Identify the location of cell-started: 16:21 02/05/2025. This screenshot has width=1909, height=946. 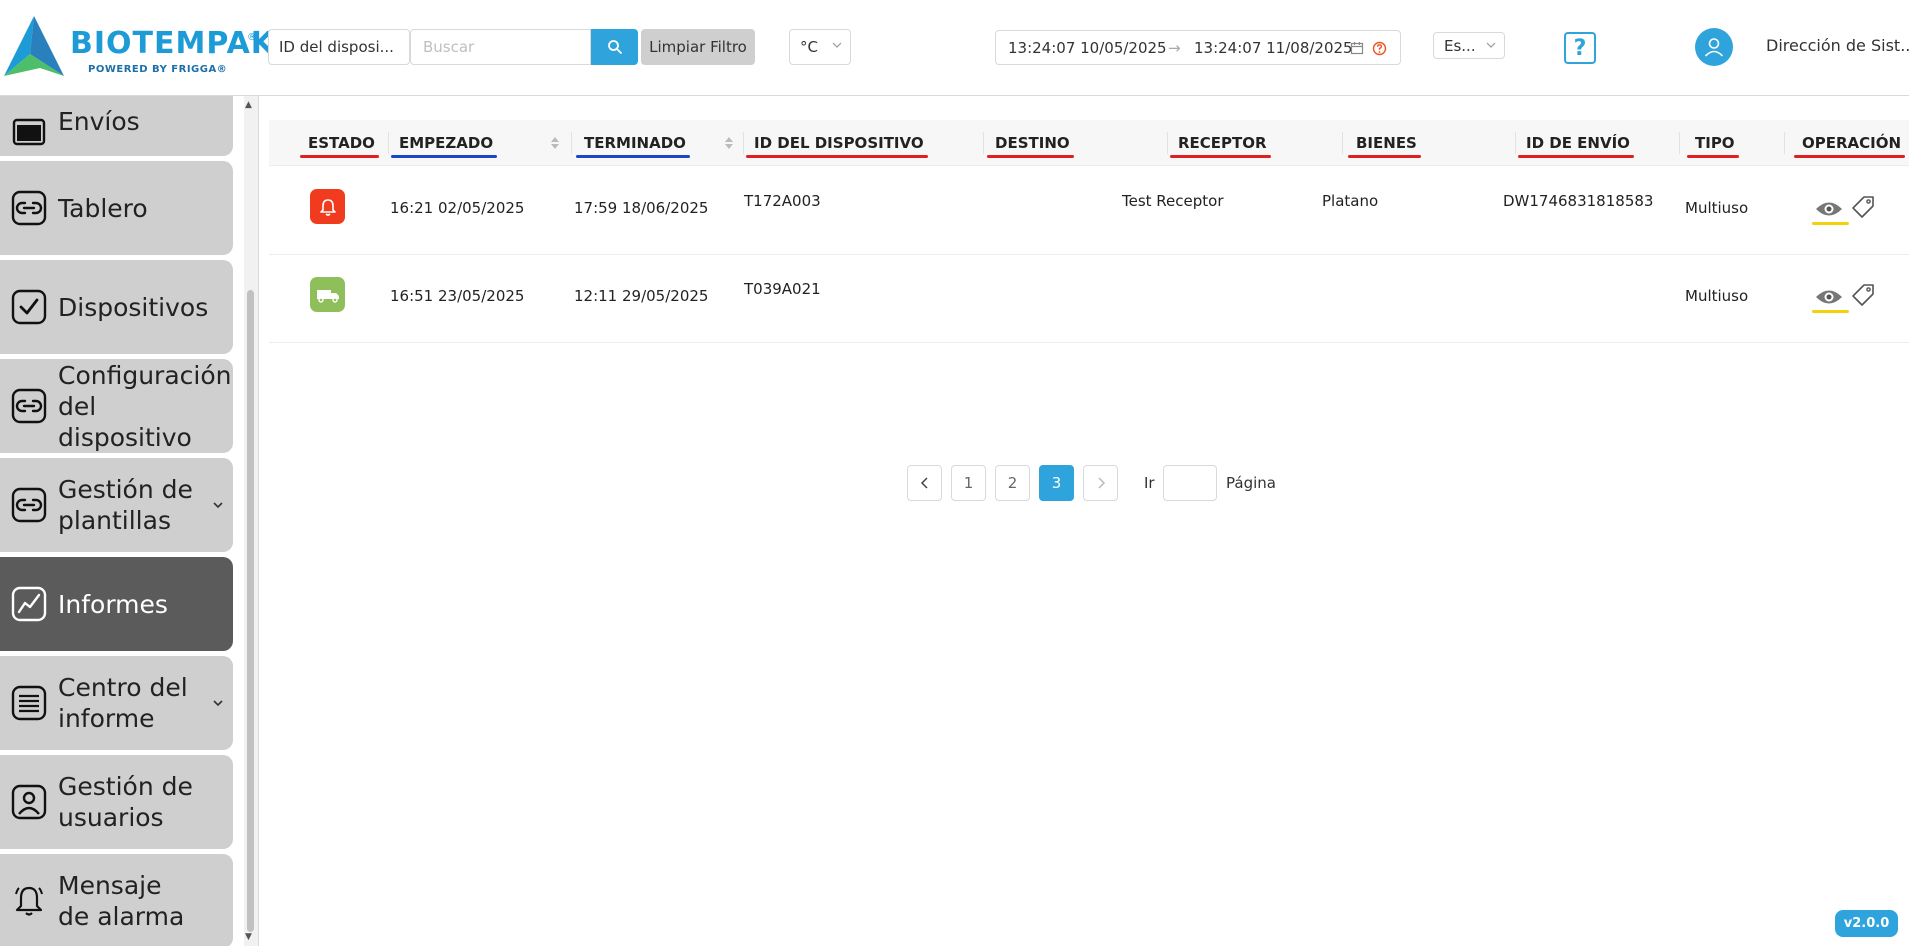
(457, 208).